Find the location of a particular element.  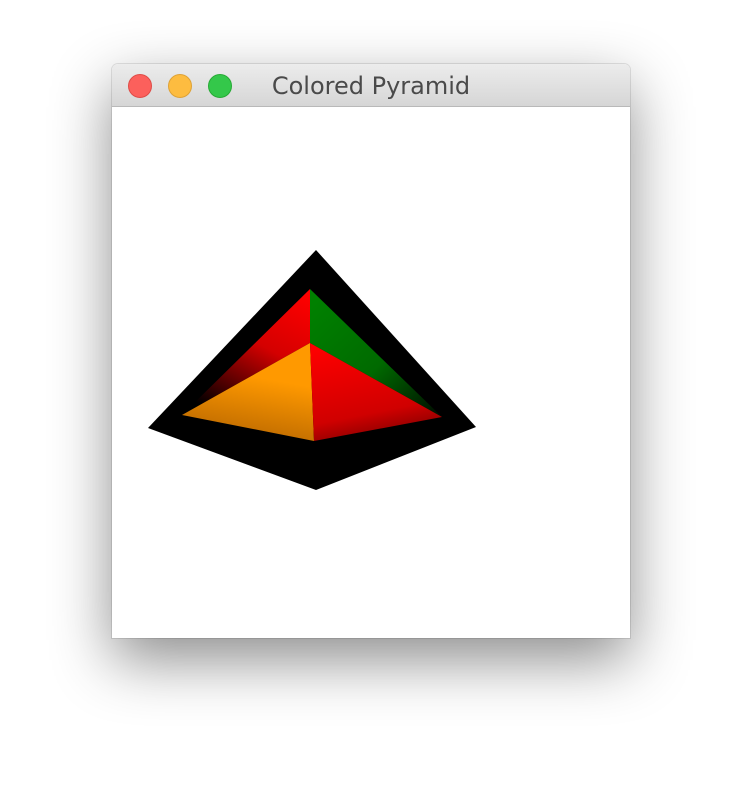

pyramid-scene is located at coordinates (312, 370).